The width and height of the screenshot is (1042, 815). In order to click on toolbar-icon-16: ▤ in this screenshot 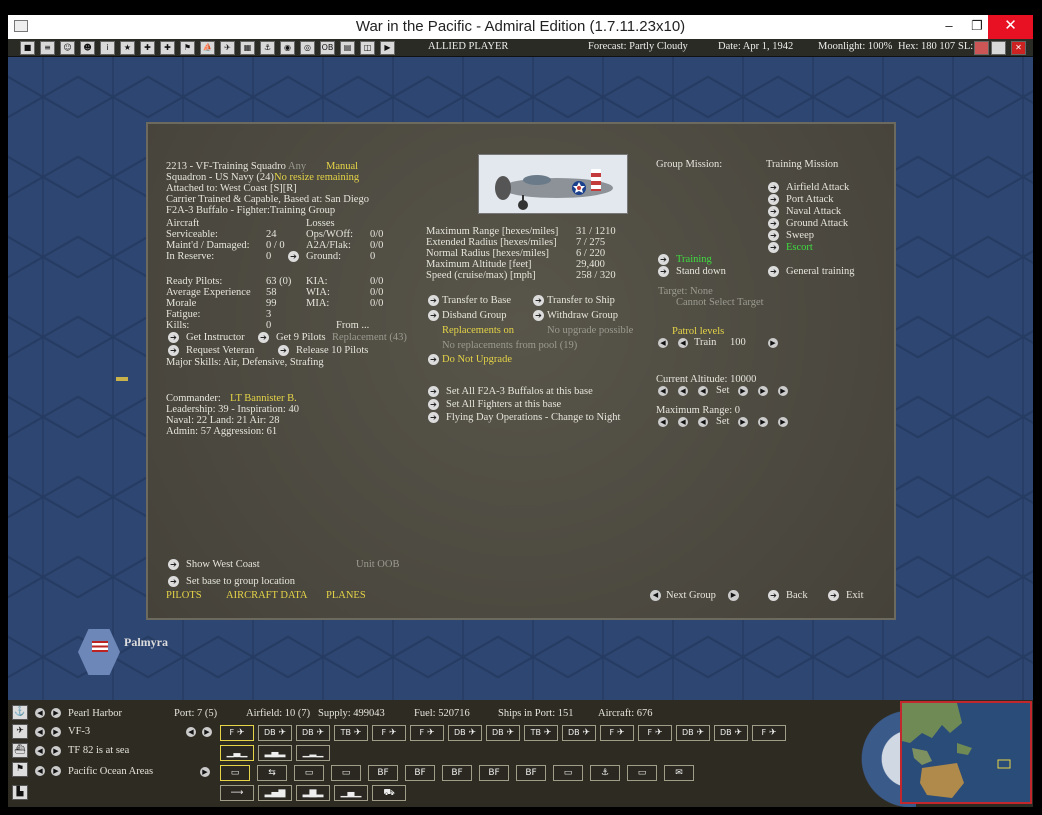, I will do `click(347, 48)`.